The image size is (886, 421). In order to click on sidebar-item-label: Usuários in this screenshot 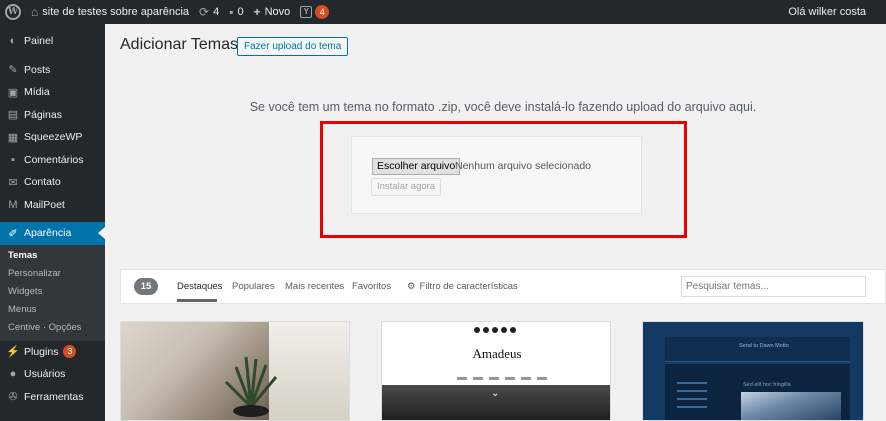, I will do `click(45, 374)`.